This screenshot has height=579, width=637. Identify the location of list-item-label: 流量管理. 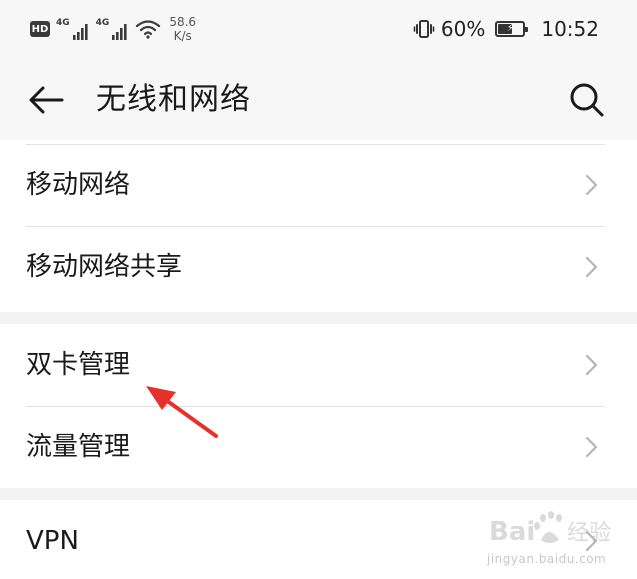
(78, 447).